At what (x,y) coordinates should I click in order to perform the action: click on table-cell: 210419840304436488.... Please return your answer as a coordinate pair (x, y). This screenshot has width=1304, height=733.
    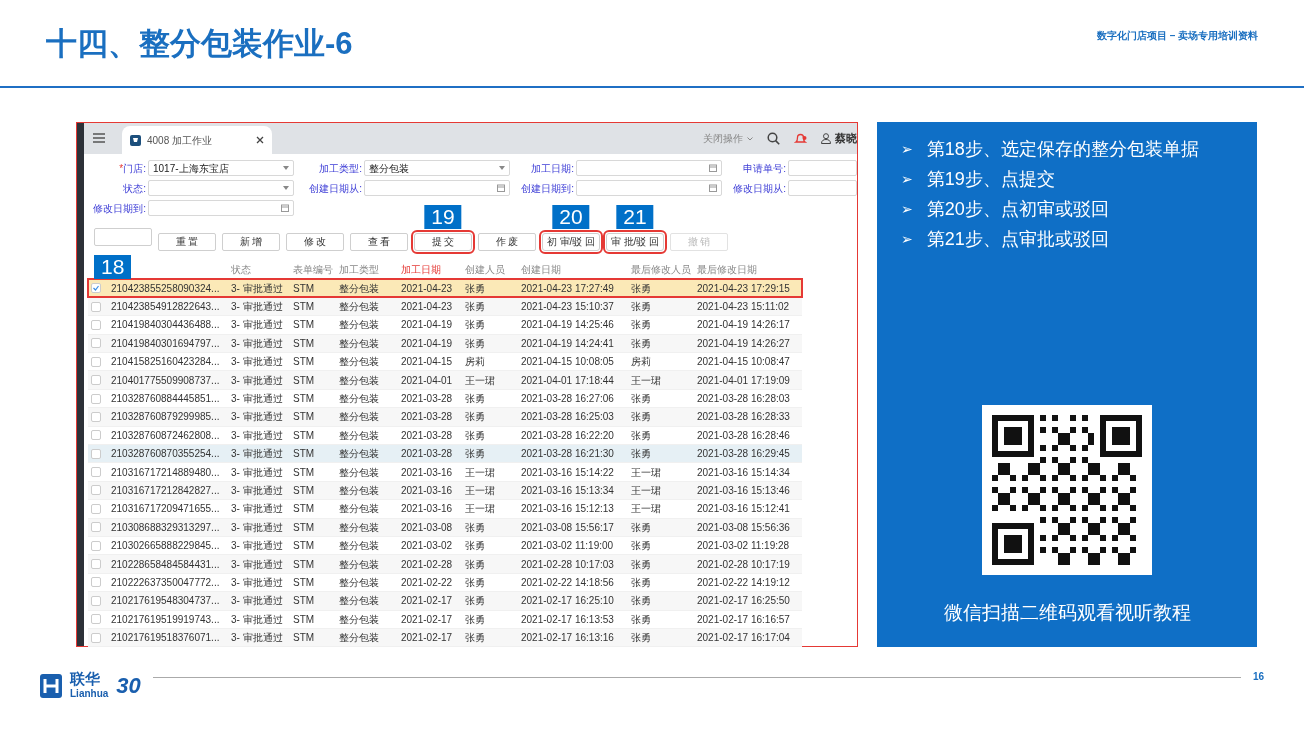
    Looking at the image, I should click on (168, 325).